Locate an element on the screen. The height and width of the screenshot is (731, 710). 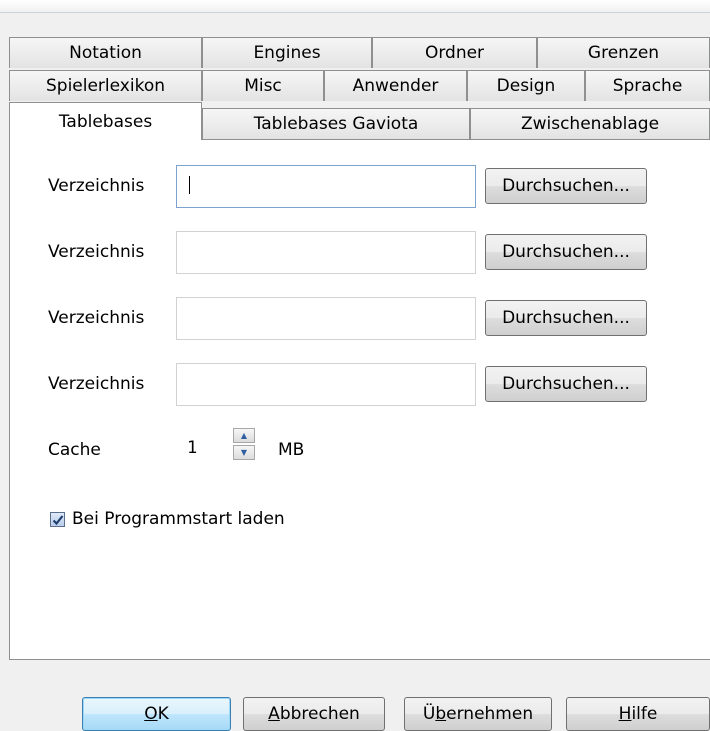
arrow-up-icon: ▲ is located at coordinates (244, 435).